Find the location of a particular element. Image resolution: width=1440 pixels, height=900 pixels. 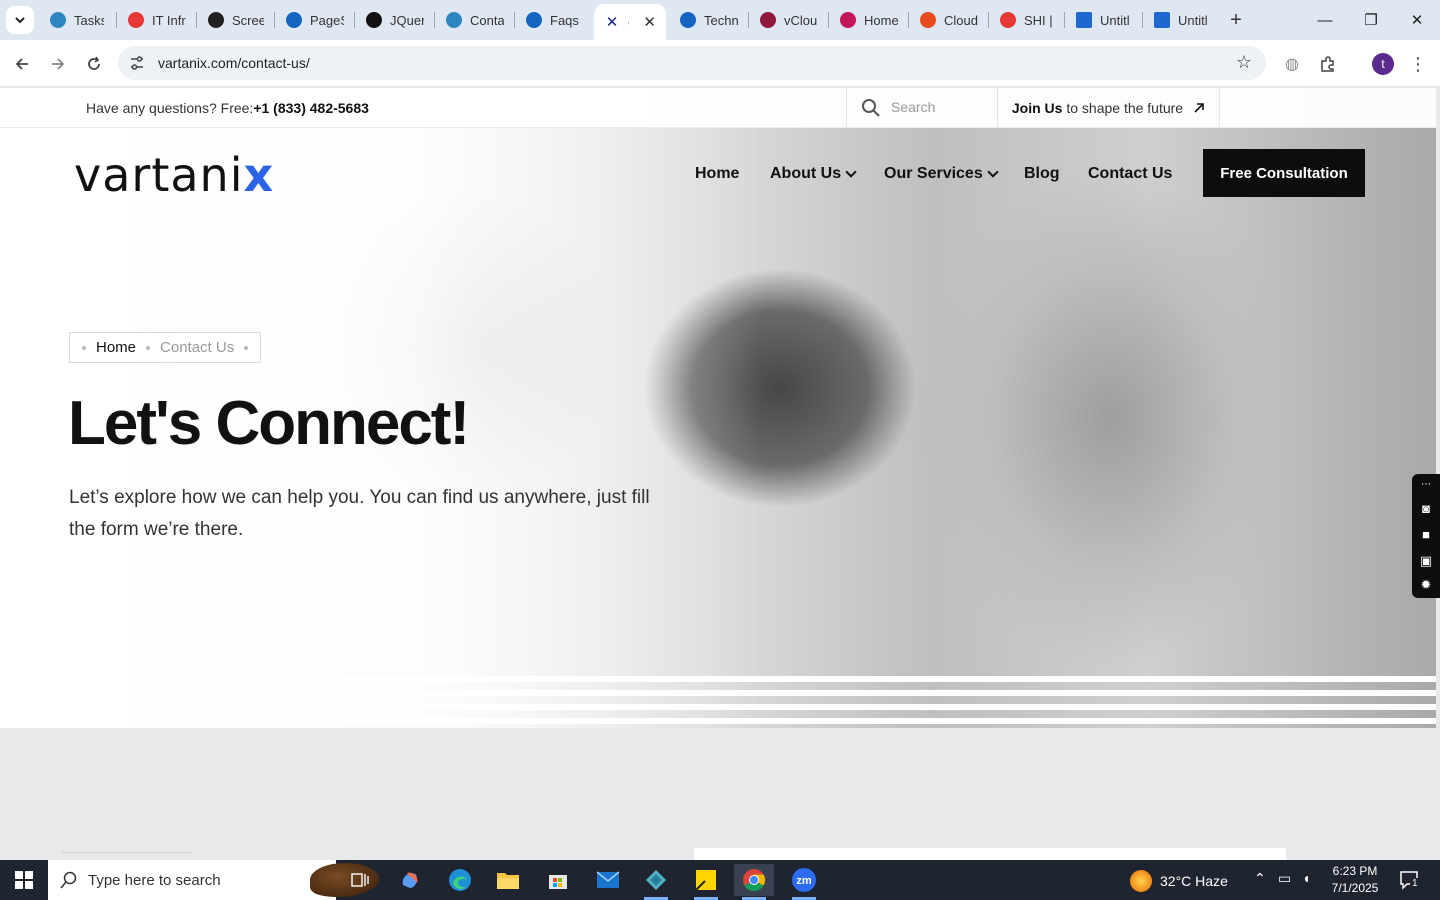

tab-search-button is located at coordinates (20, 20).